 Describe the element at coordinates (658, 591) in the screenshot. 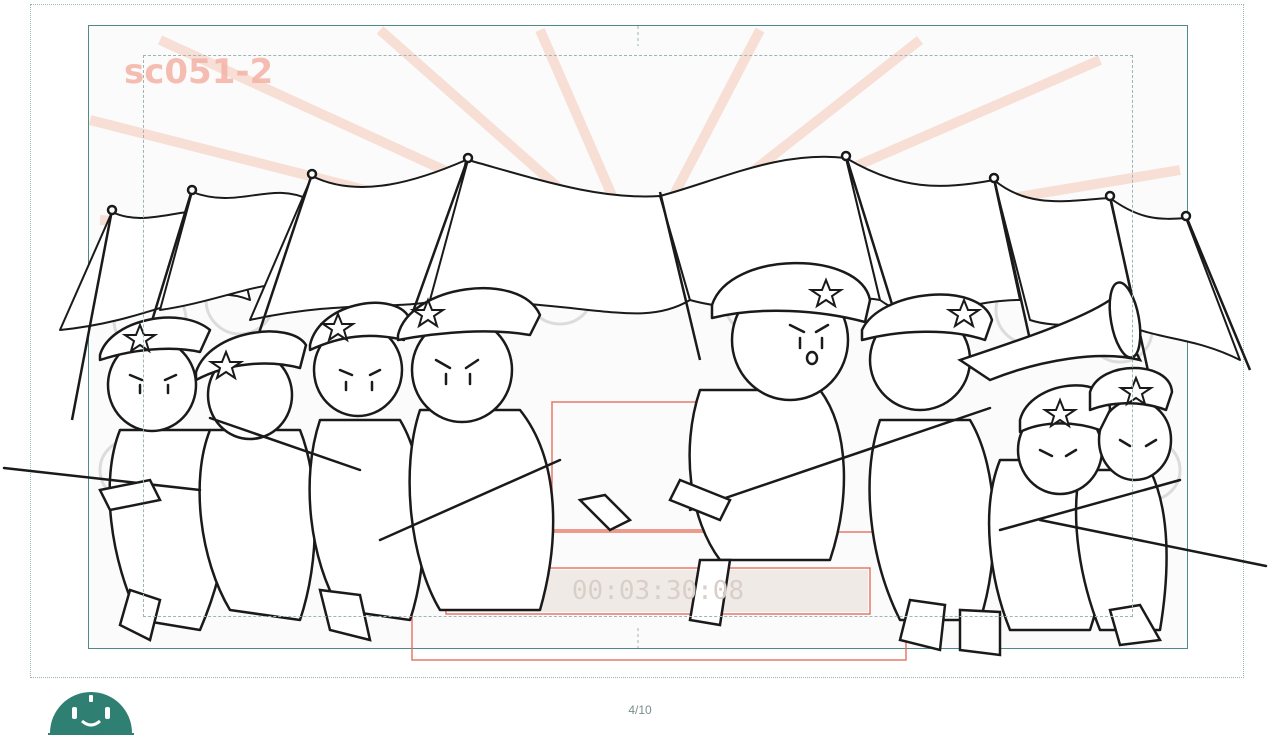

I see `timecode: 00:03:30:08` at that location.